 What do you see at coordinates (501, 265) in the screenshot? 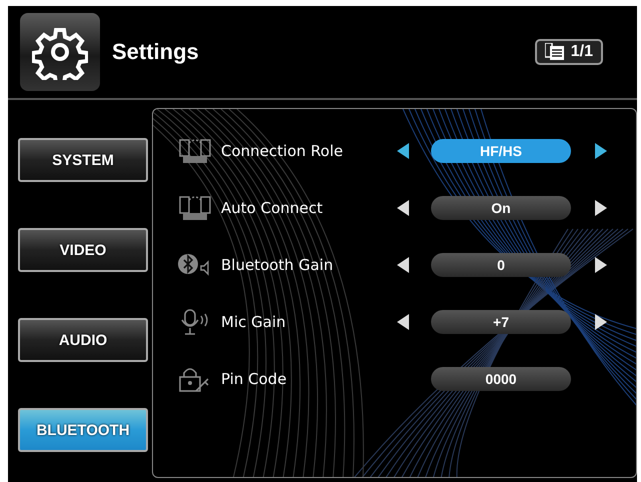
I see `setting-value: 0` at bounding box center [501, 265].